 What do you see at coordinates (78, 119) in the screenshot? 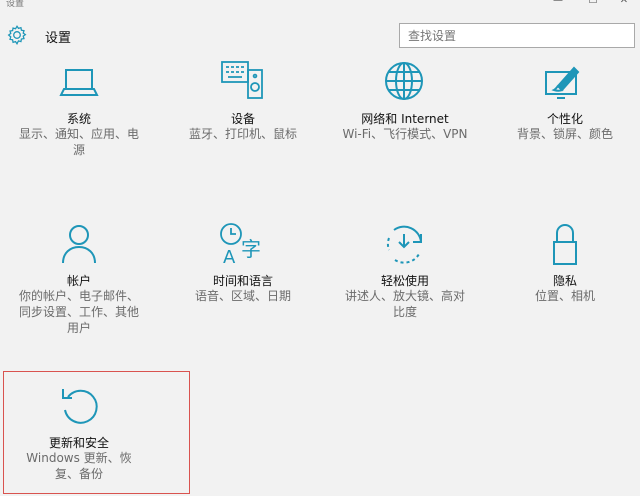
I see `tile-title: 系统` at bounding box center [78, 119].